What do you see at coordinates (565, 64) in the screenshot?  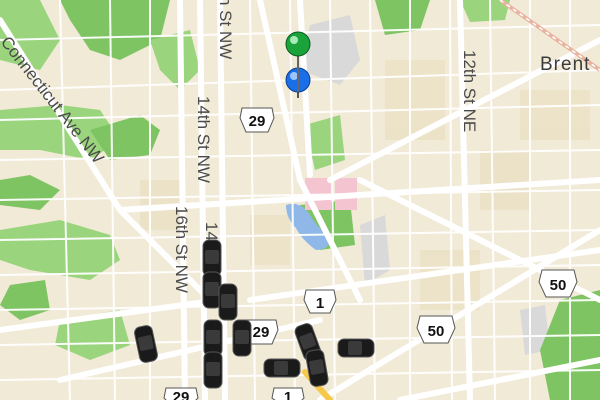 I see `place-label: Brent` at bounding box center [565, 64].